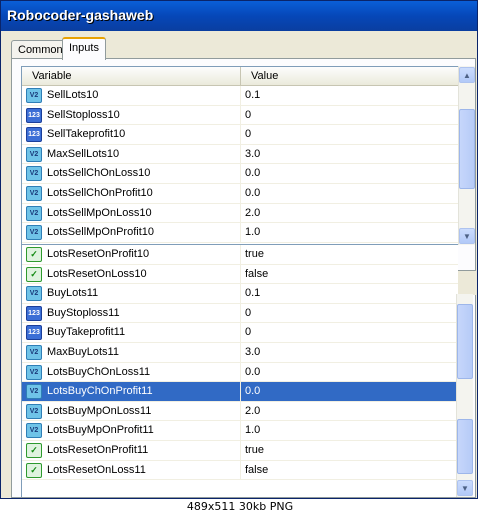 The width and height of the screenshot is (480, 515). What do you see at coordinates (131, 135) in the screenshot?
I see `variable-cell: 123 SellTakeprofit10` at bounding box center [131, 135].